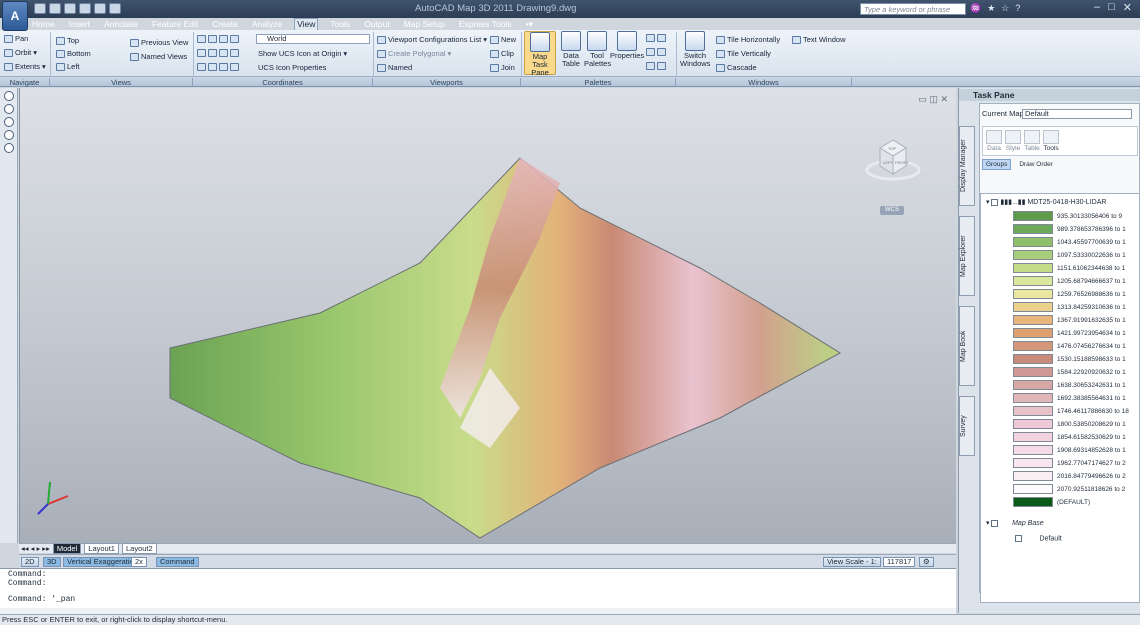 This screenshot has height=625, width=1140. What do you see at coordinates (313, 39) in the screenshot?
I see `ucs-world-select: World` at bounding box center [313, 39].